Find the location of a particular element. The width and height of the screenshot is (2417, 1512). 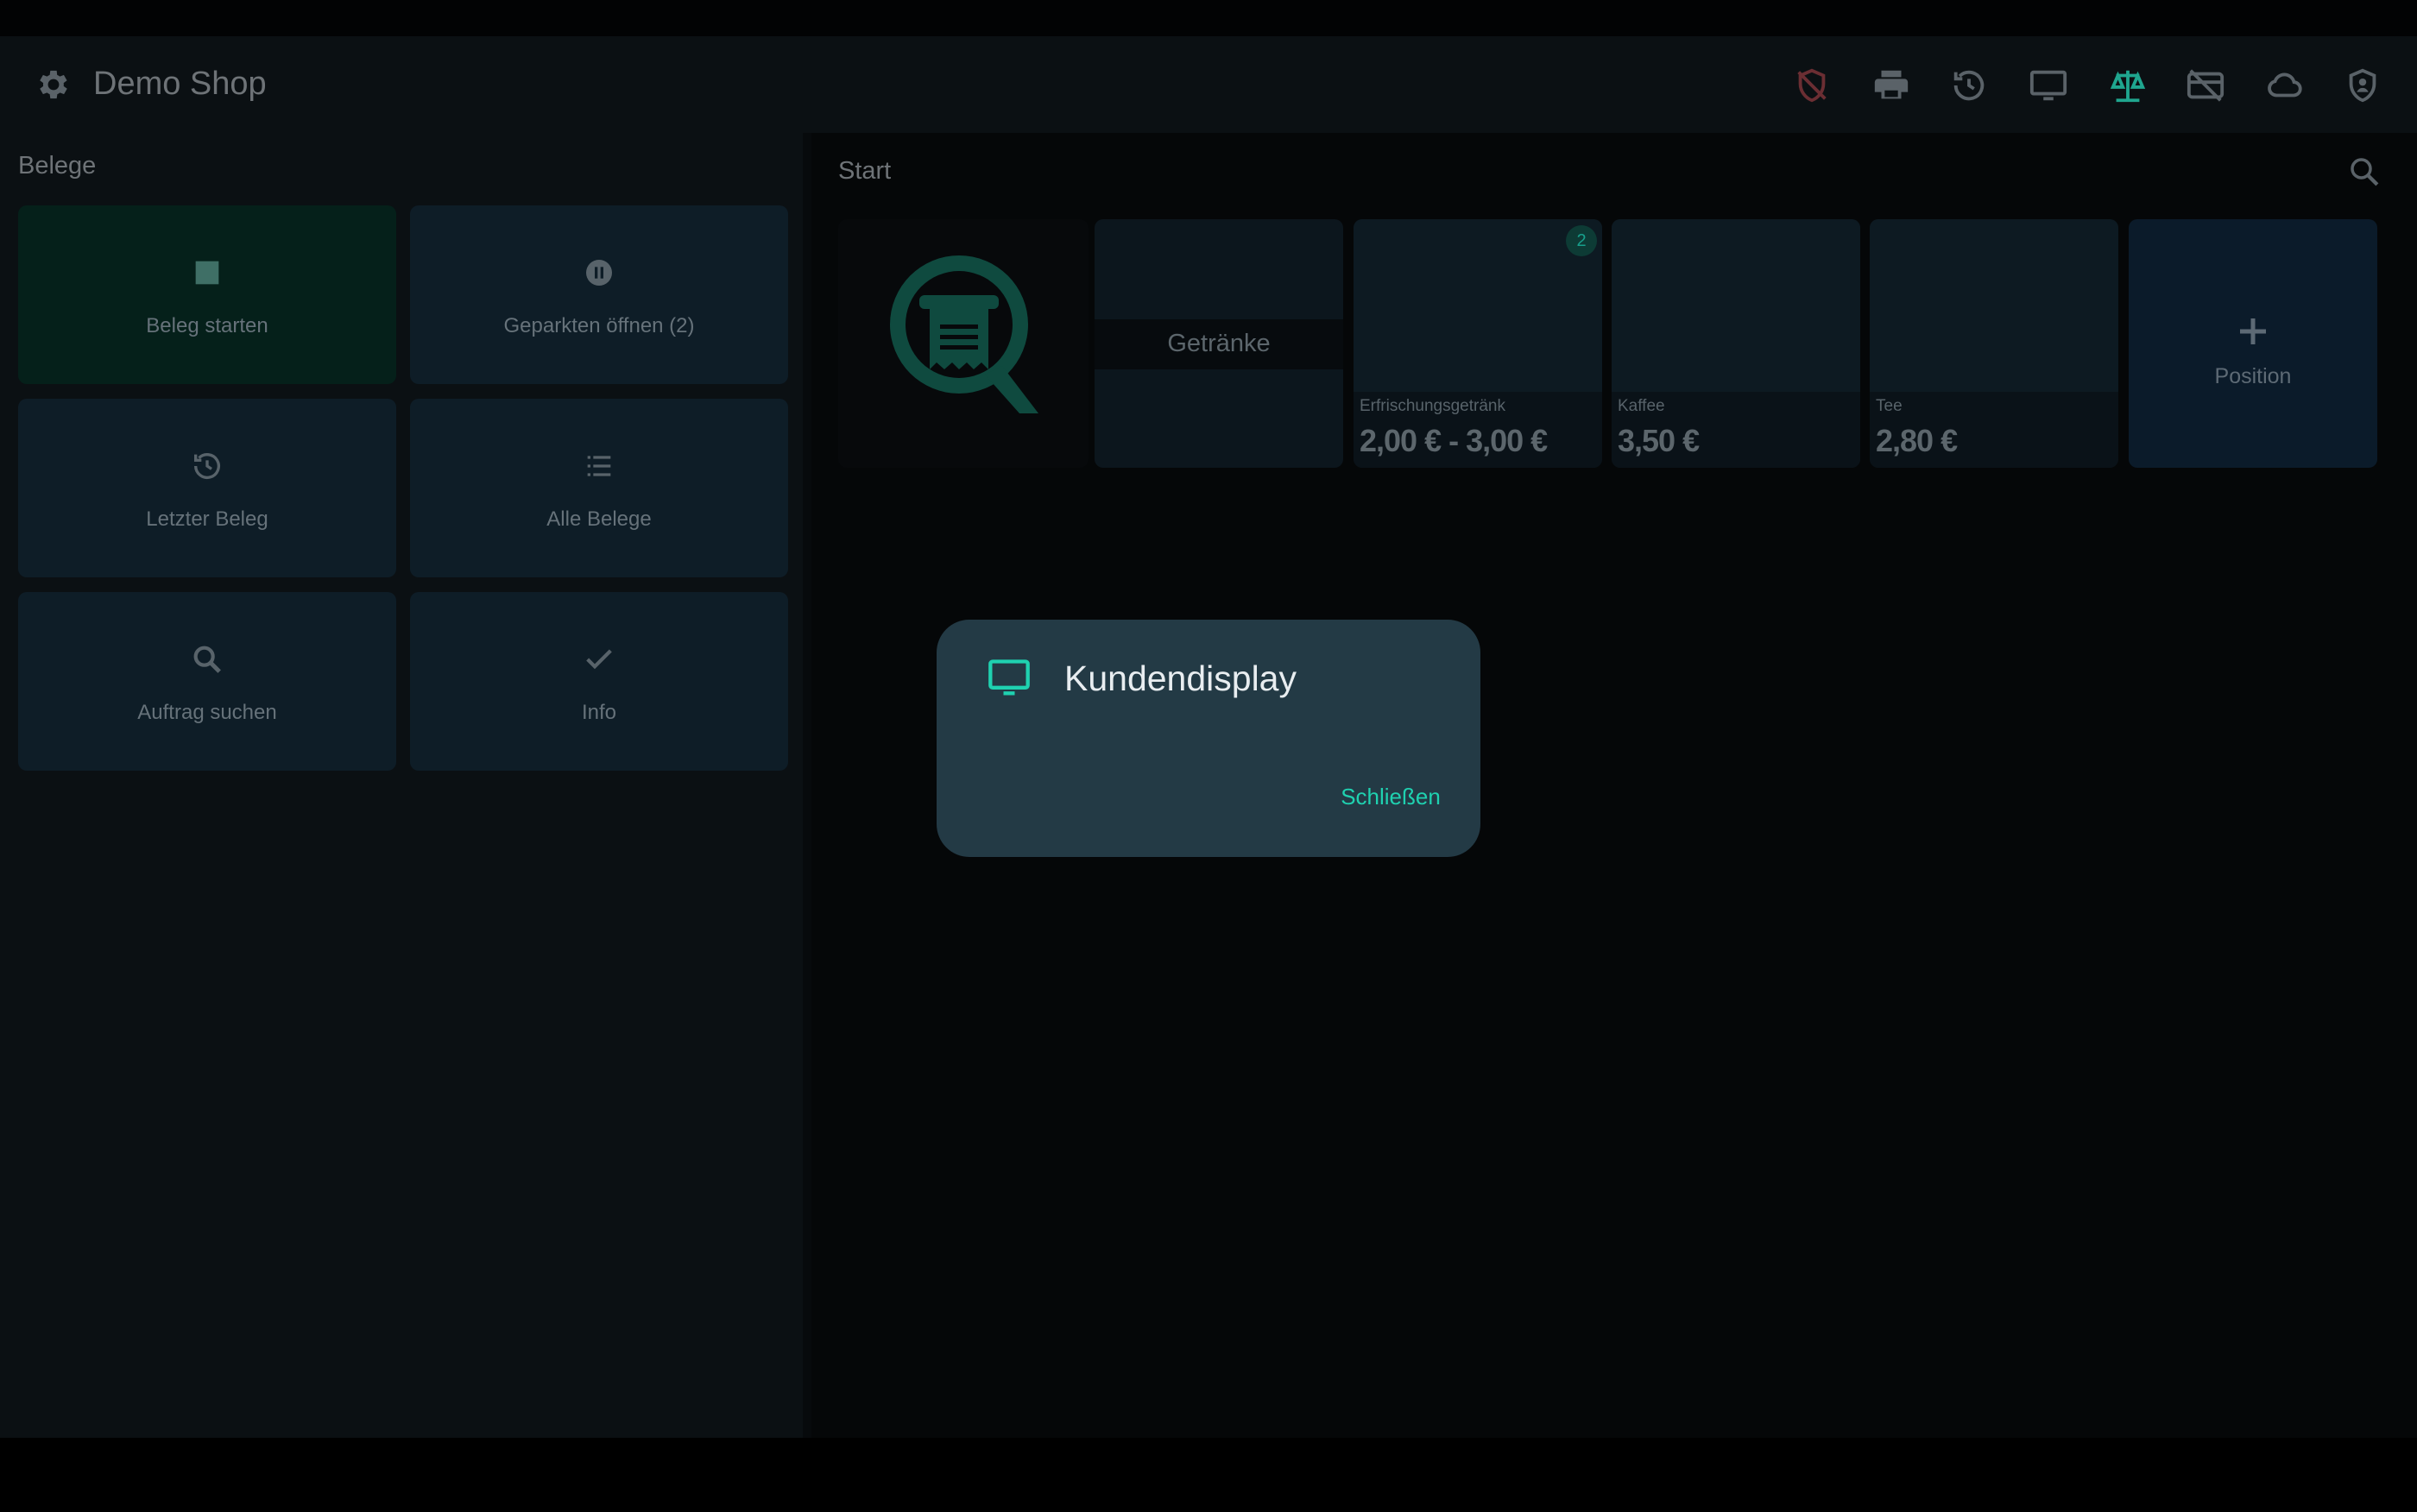

close-button: Schließen is located at coordinates (1390, 797).